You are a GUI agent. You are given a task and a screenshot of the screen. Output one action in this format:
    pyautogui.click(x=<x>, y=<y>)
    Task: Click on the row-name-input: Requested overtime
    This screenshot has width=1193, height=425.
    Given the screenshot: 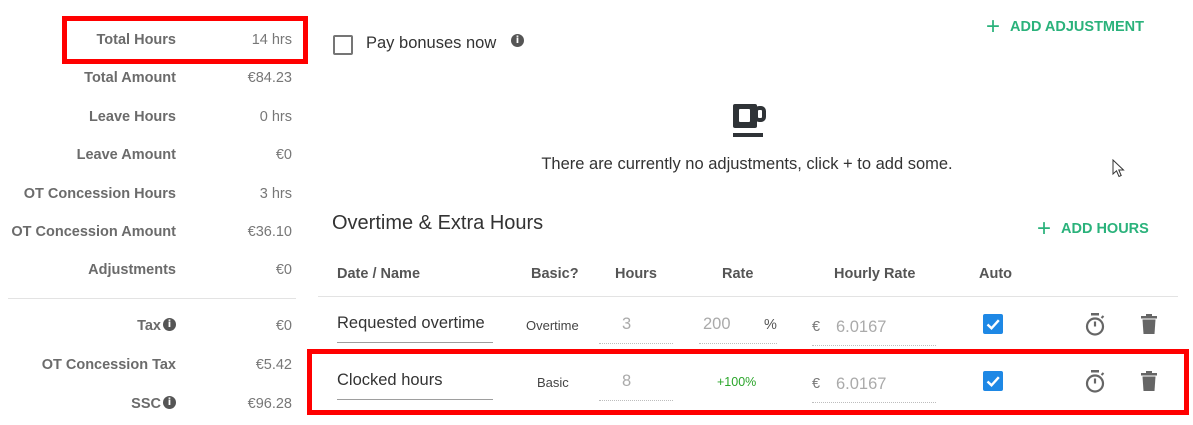 What is the action you would take?
    pyautogui.click(x=411, y=323)
    